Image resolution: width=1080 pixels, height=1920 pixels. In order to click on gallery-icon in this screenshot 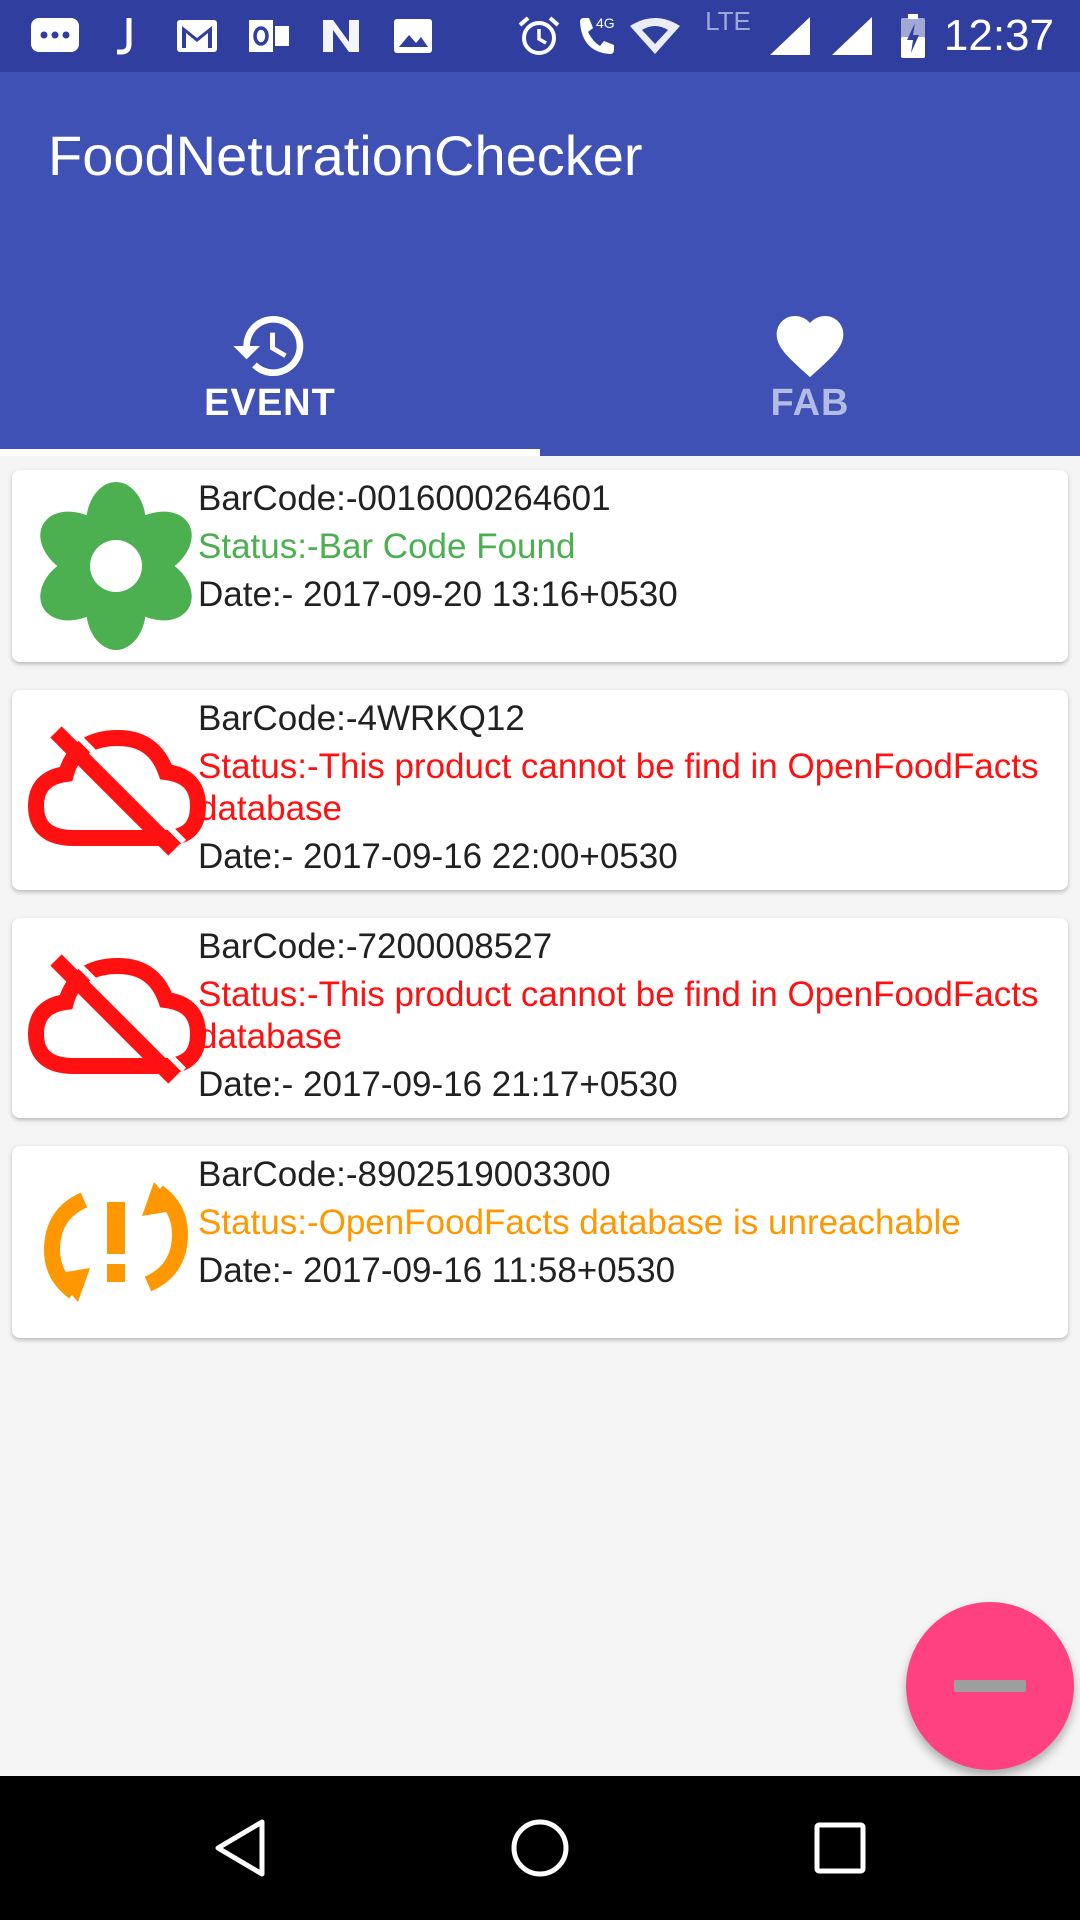, I will do `click(413, 36)`.